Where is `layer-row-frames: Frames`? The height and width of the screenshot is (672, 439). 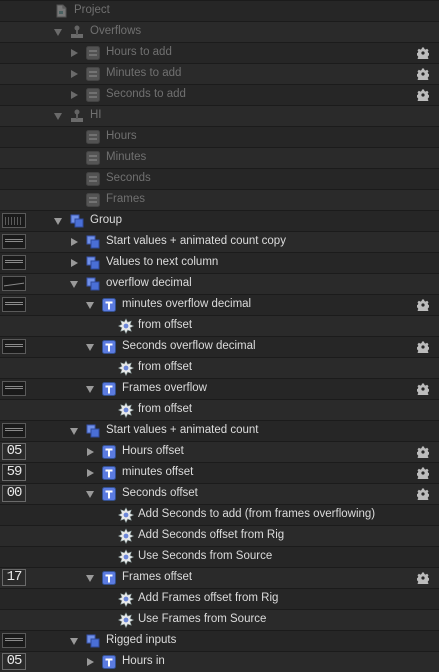 layer-row-frames: Frames is located at coordinates (219, 199).